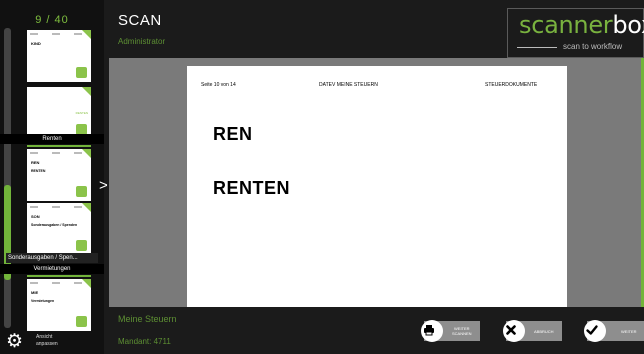  I want to click on client-number: Mandant: 4711, so click(144, 341).